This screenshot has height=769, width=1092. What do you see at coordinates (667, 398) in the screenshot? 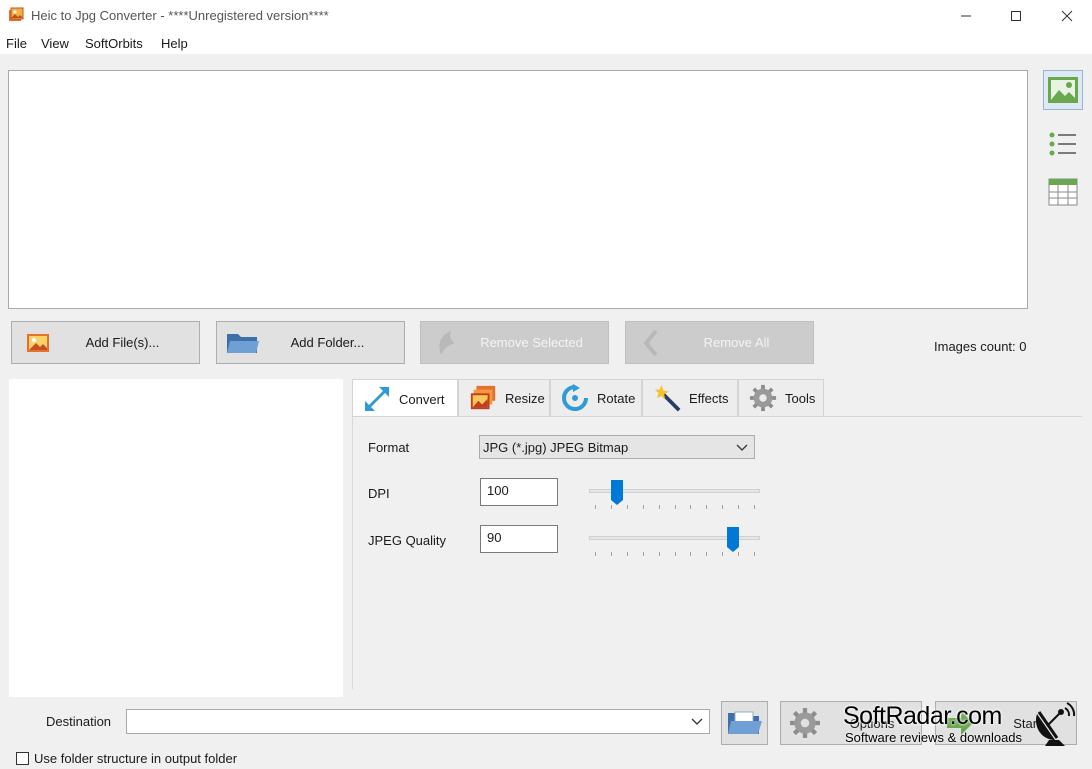
I see `magic-wand-icon` at bounding box center [667, 398].